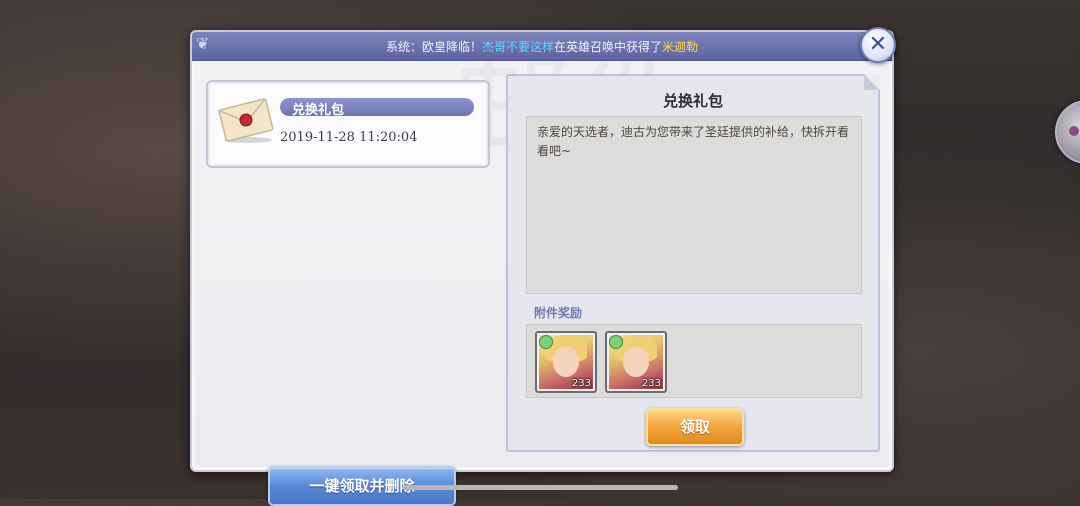  I want to click on mail-list-item: 兑换礼包 2019-11-28 11:20:04, so click(348, 124).